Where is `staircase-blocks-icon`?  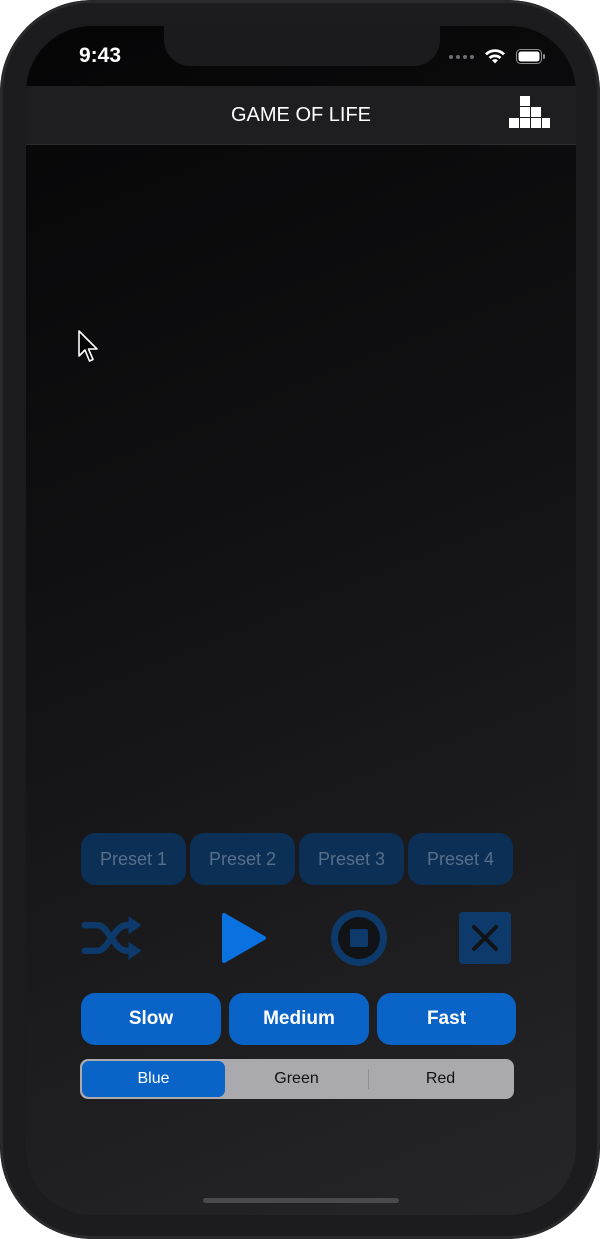
staircase-blocks-icon is located at coordinates (528, 112).